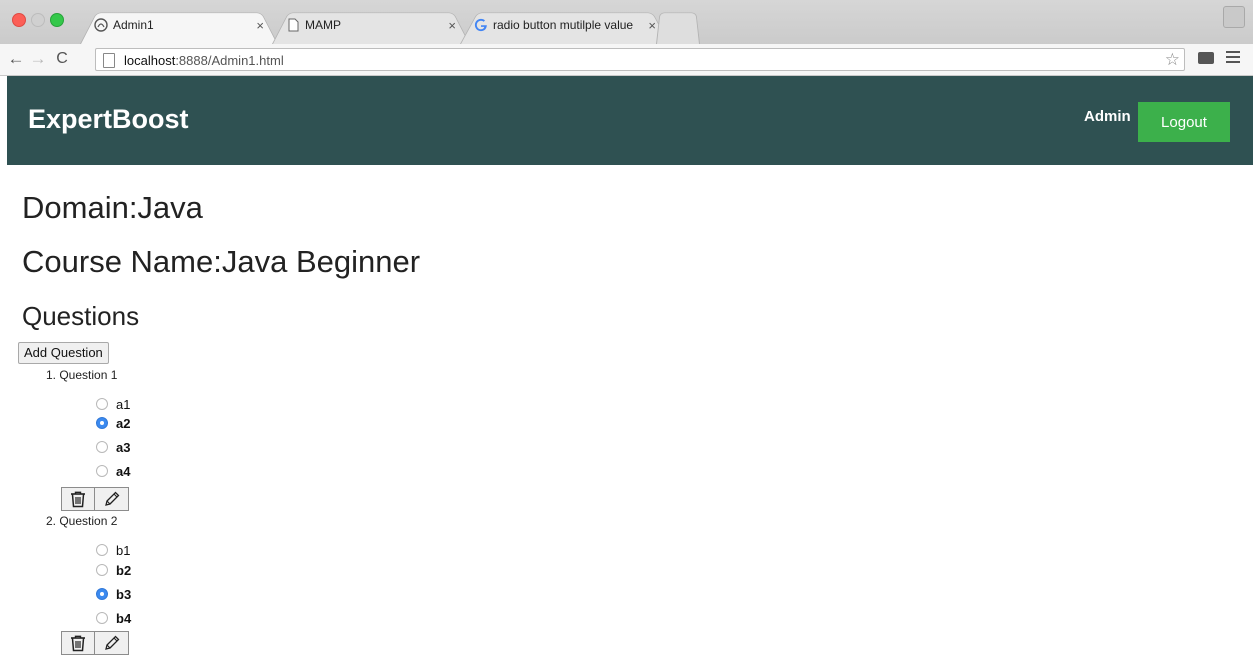 The image size is (1253, 656). What do you see at coordinates (82, 521) in the screenshot?
I see `question-title: 2. Question 2` at bounding box center [82, 521].